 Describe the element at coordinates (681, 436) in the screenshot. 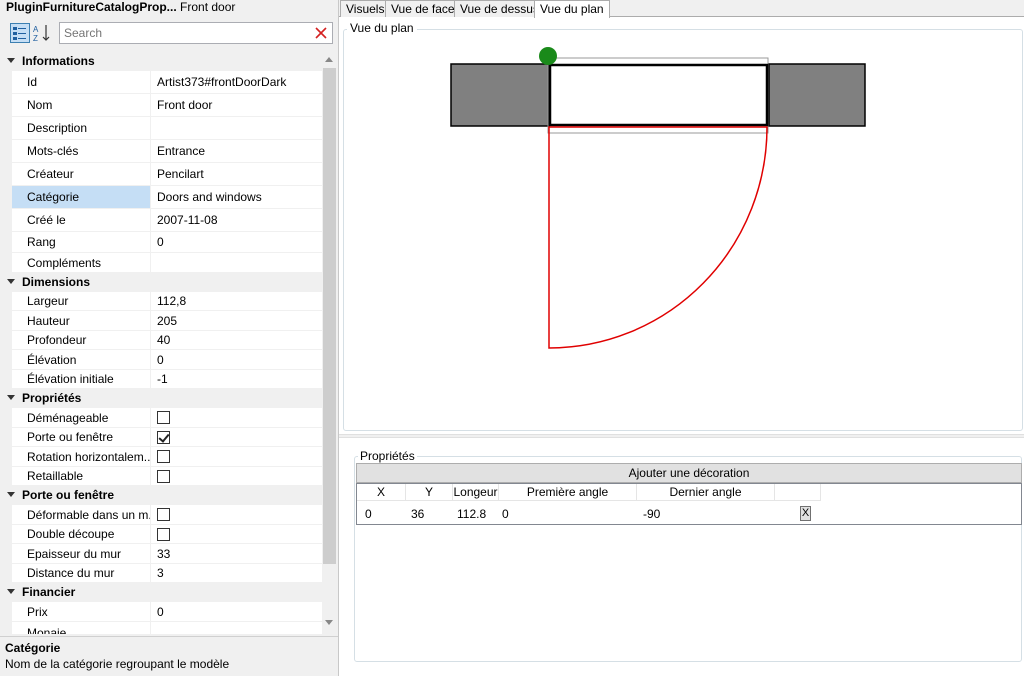

I see `splitter` at that location.